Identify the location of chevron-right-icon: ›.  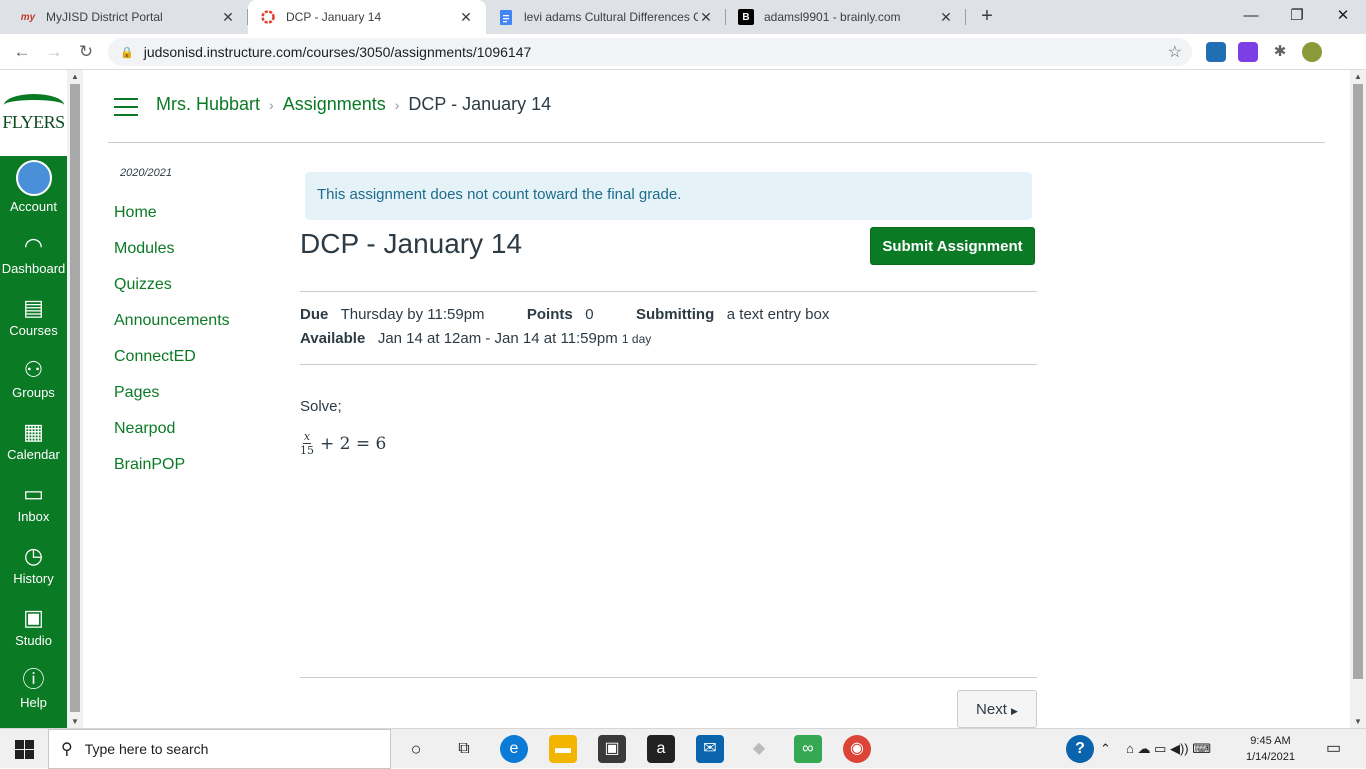
(271, 104).